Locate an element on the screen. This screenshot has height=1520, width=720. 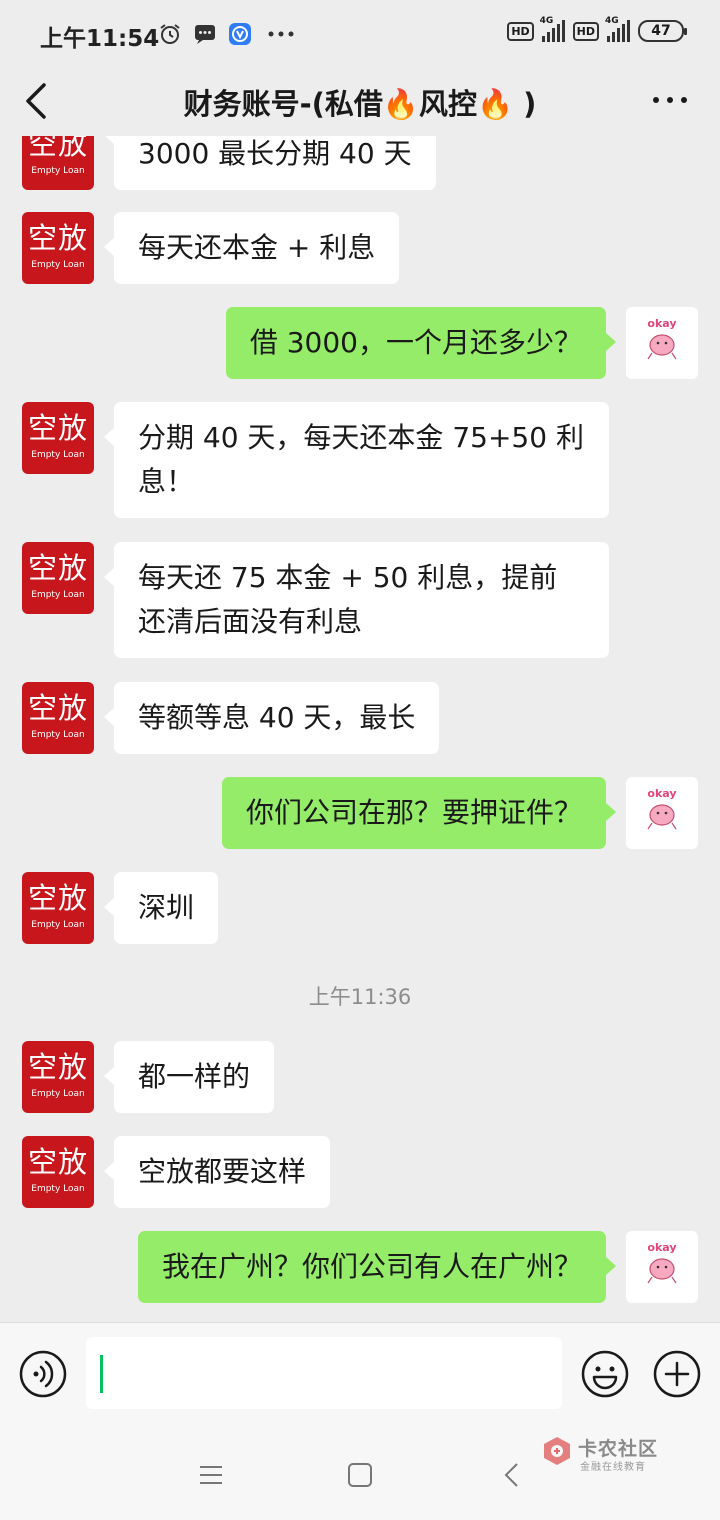
text-caret is located at coordinates (101, 1374).